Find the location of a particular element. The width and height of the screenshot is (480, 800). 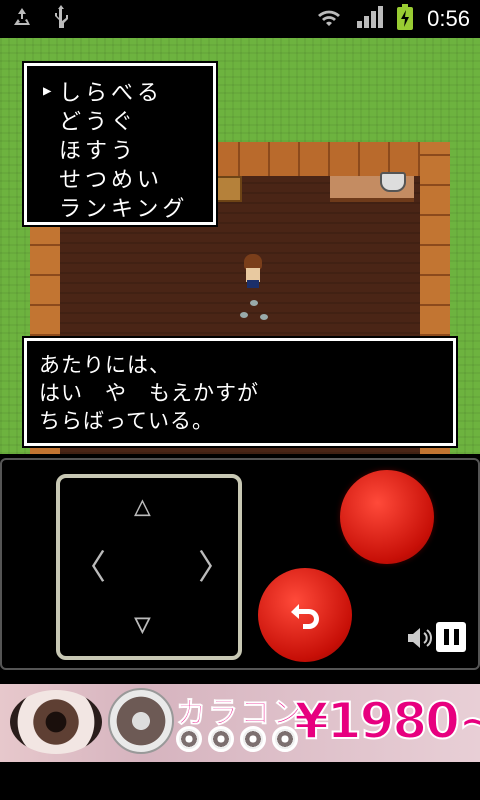

back-arrow-icon is located at coordinates (305, 616).